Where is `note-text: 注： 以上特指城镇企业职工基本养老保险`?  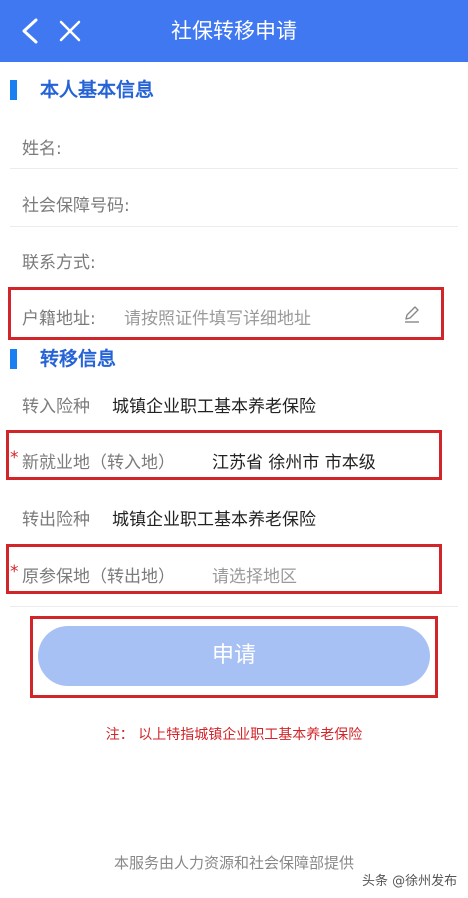 note-text: 注： 以上特指城镇企业职工基本养老保险 is located at coordinates (234, 735).